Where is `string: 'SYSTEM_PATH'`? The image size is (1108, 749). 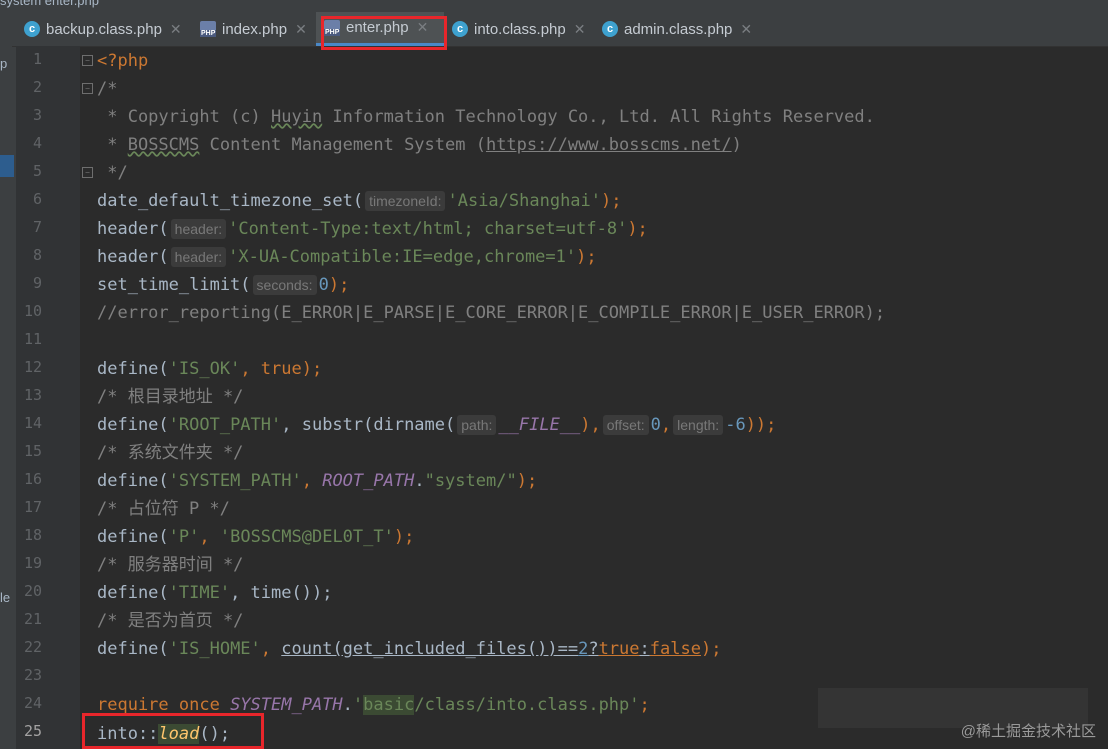 string: 'SYSTEM_PATH' is located at coordinates (235, 481).